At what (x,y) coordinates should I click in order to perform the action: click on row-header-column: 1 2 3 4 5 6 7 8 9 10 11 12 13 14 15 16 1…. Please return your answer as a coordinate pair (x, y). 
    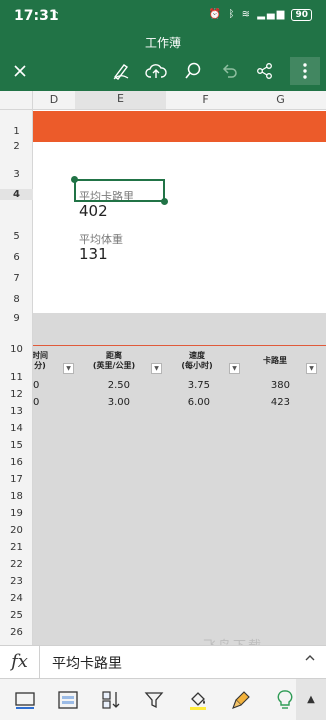
    Looking at the image, I should click on (16, 377).